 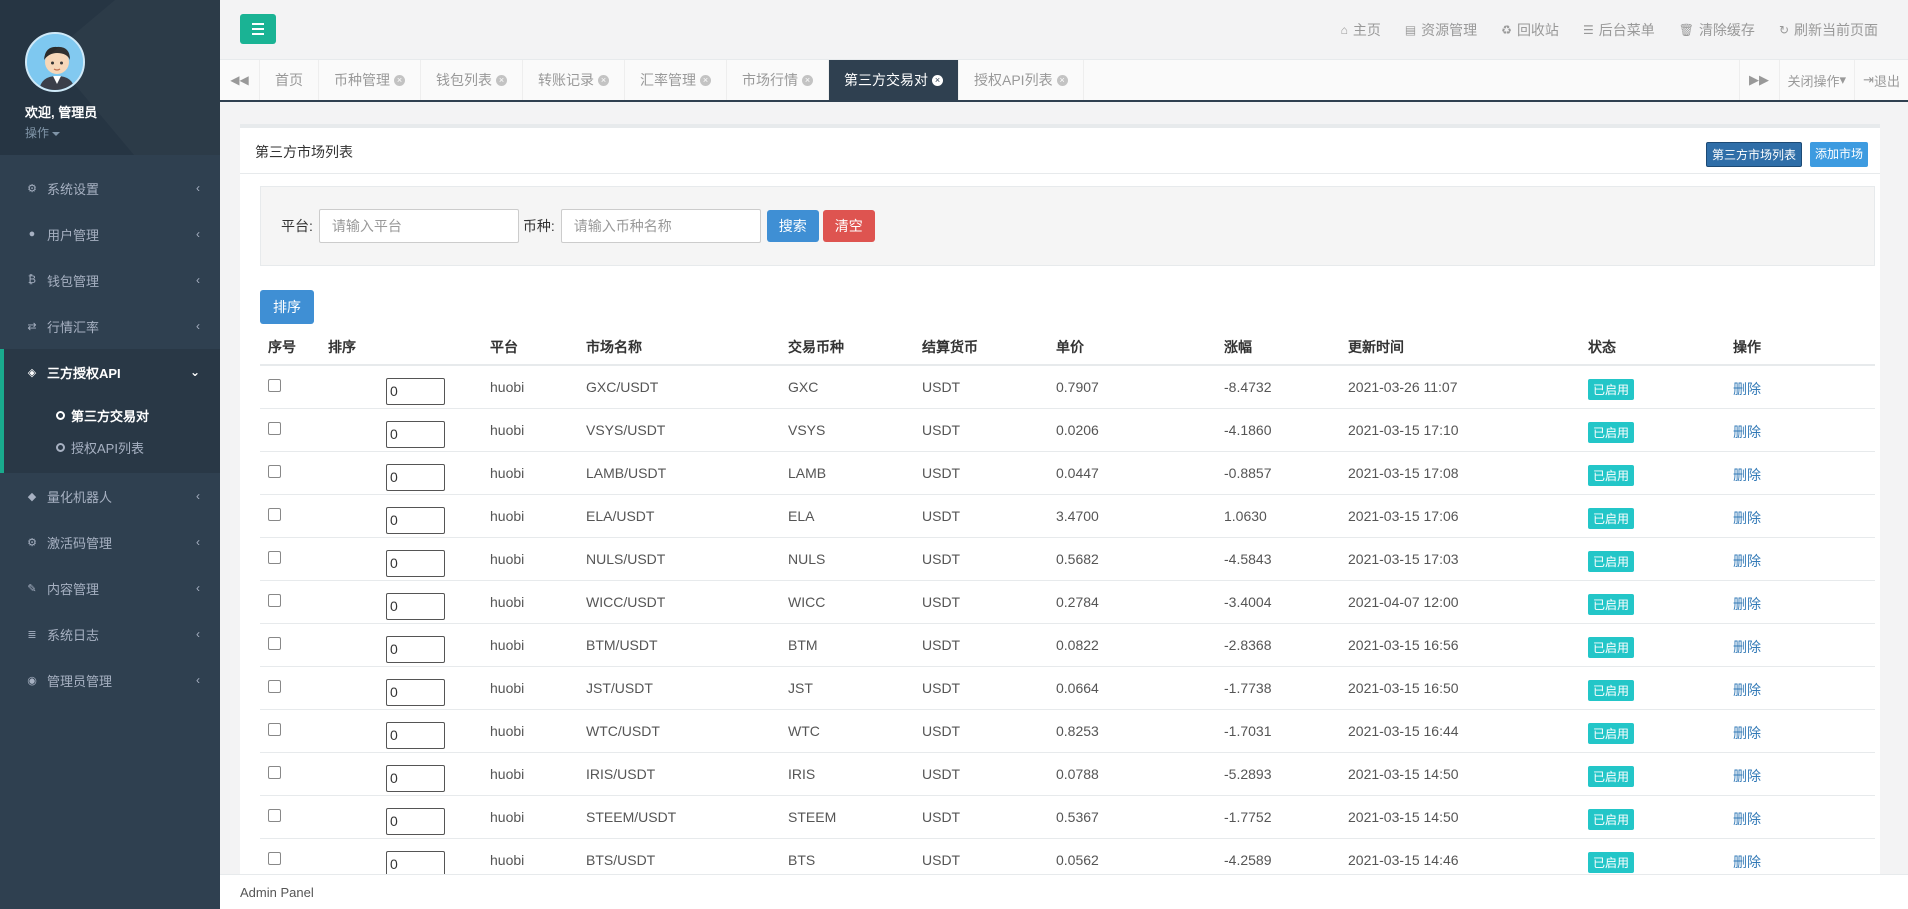 I want to click on refresh-link-label: 刷新当前页面, so click(x=1836, y=30).